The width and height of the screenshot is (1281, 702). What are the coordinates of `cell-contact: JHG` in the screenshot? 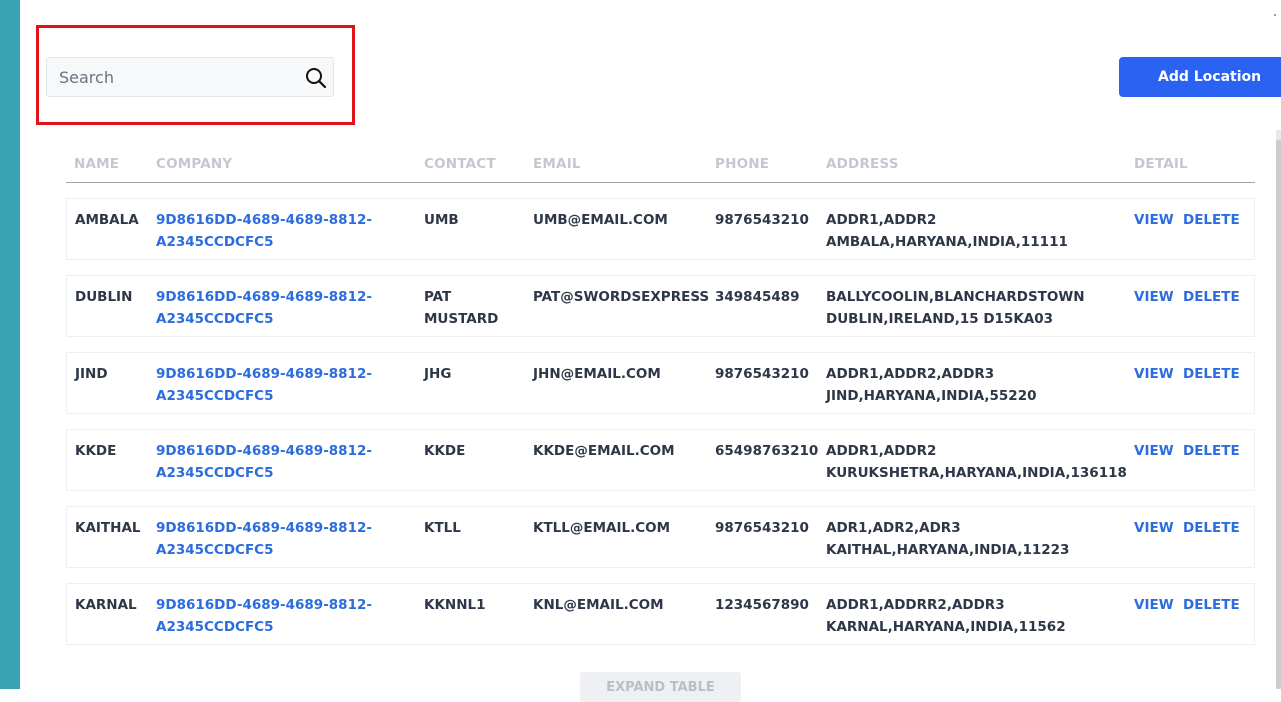 It's located at (437, 374).